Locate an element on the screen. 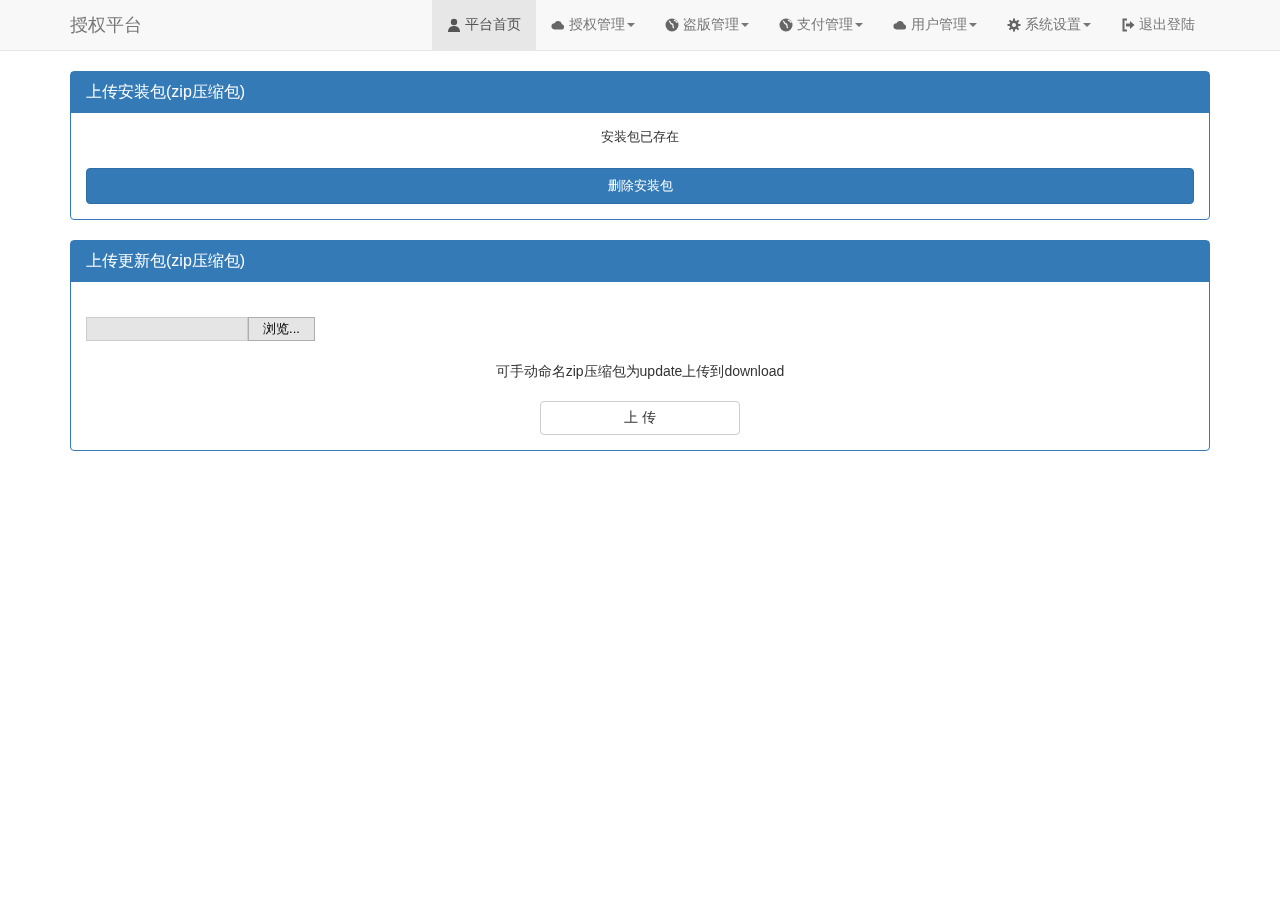 This screenshot has width=1280, height=911. logout-icon is located at coordinates (1128, 25).